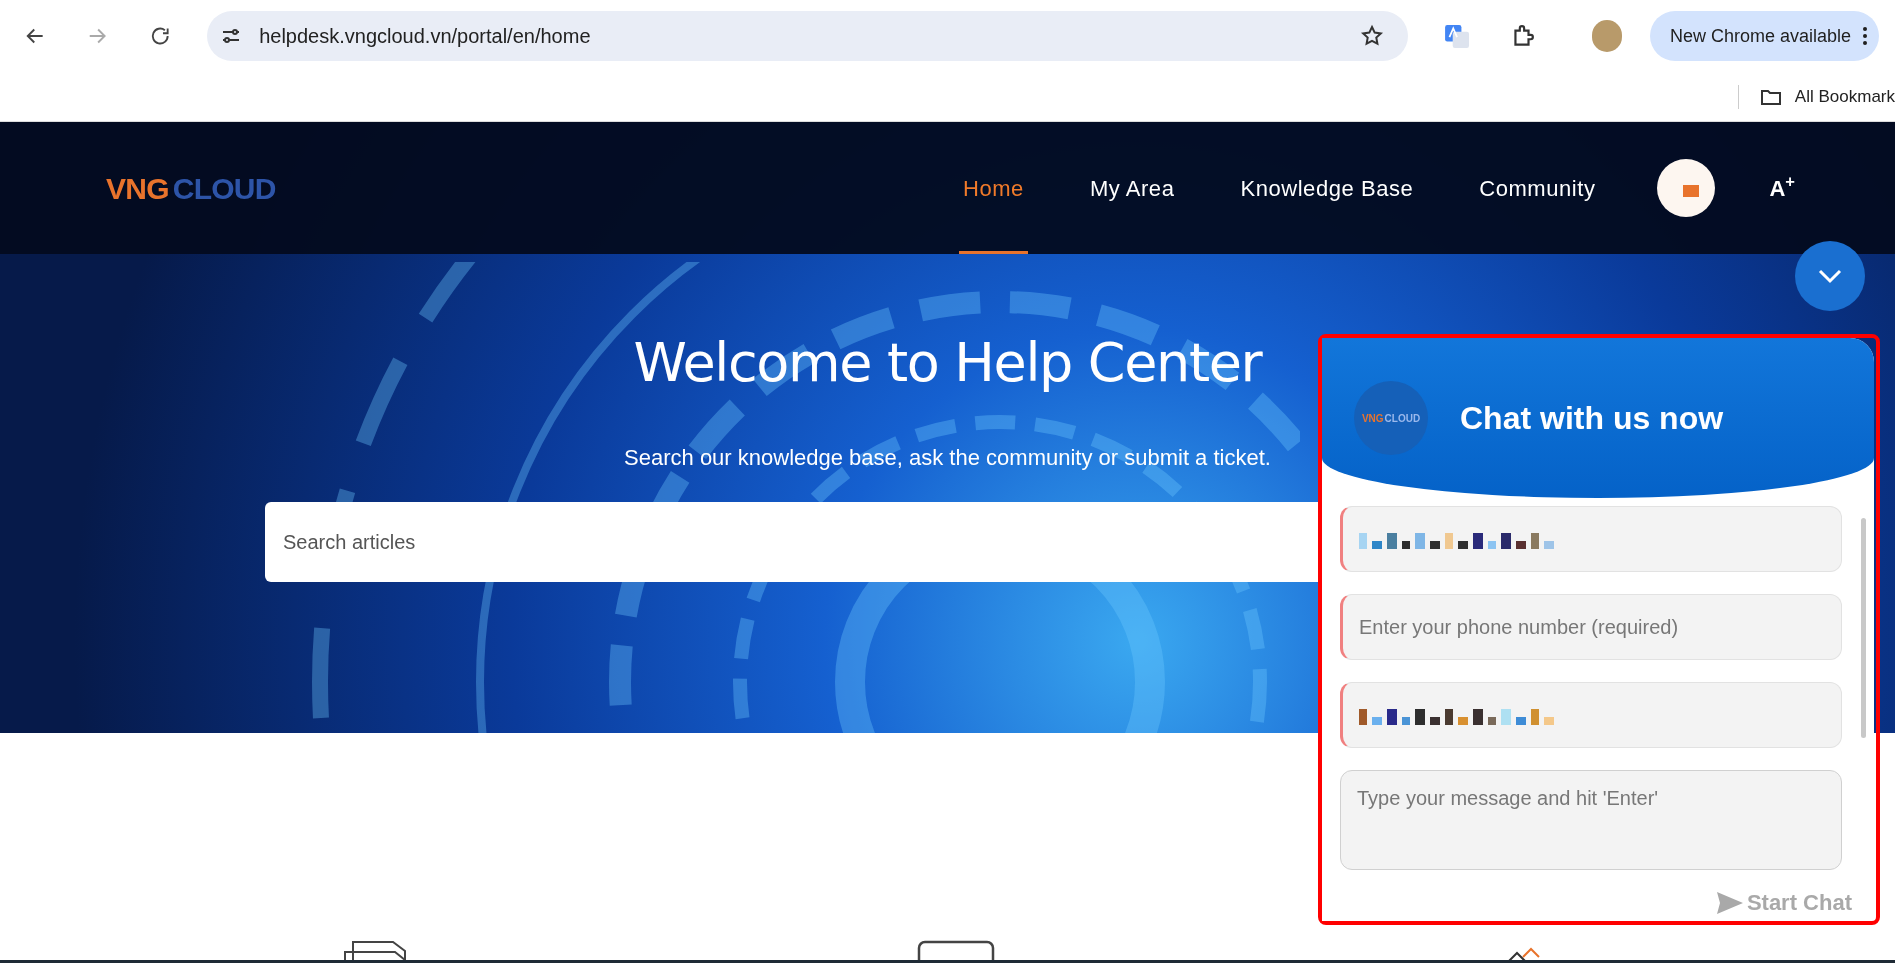  What do you see at coordinates (1686, 188) in the screenshot?
I see `user-avatar` at bounding box center [1686, 188].